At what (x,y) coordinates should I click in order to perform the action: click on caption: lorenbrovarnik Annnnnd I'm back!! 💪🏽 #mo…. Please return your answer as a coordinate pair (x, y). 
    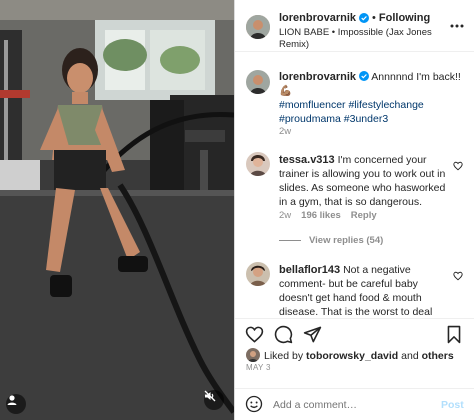
    Looking at the image, I should click on (371, 98).